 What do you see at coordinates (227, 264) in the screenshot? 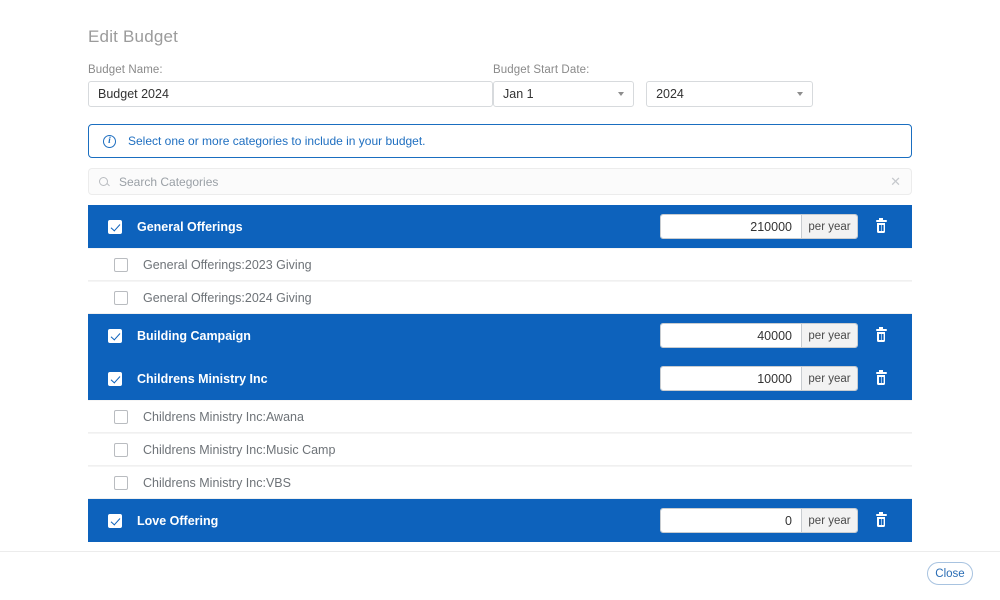
I see `category-label: General Offerings:2023 Giving` at bounding box center [227, 264].